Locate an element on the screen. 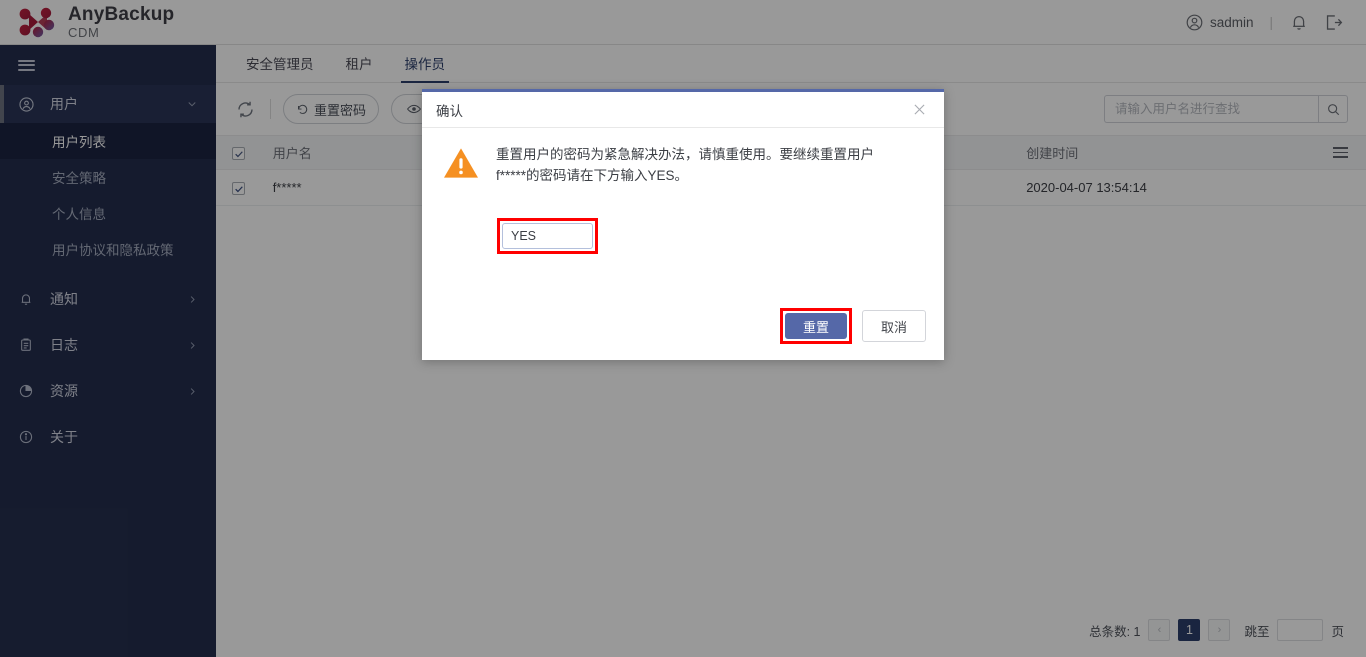 This screenshot has width=1366, height=657. warning-triangle-icon is located at coordinates (461, 165).